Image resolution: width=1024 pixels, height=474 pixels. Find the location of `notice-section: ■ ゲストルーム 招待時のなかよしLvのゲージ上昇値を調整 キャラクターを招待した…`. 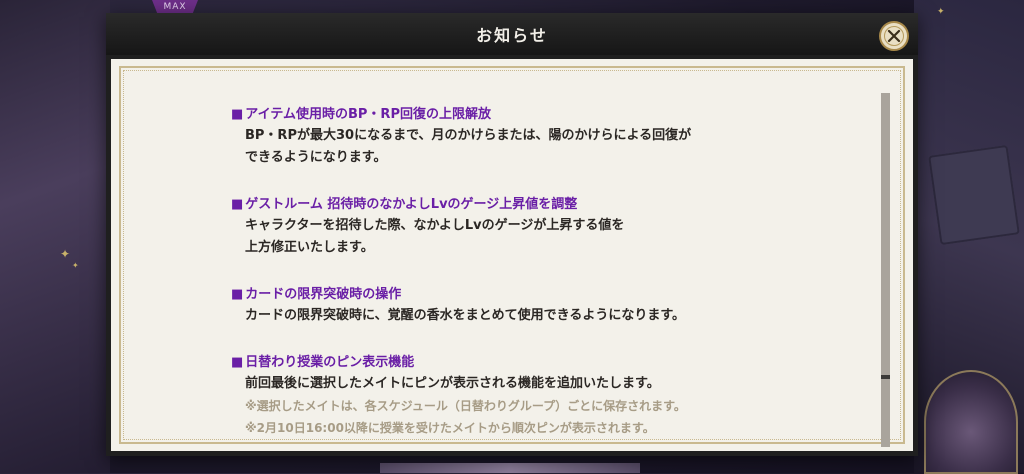

notice-section: ■ ゲストルーム 招待時のなかよしLvのゲージ上昇値を調整 キャラクターを招待した… is located at coordinates (541, 227).